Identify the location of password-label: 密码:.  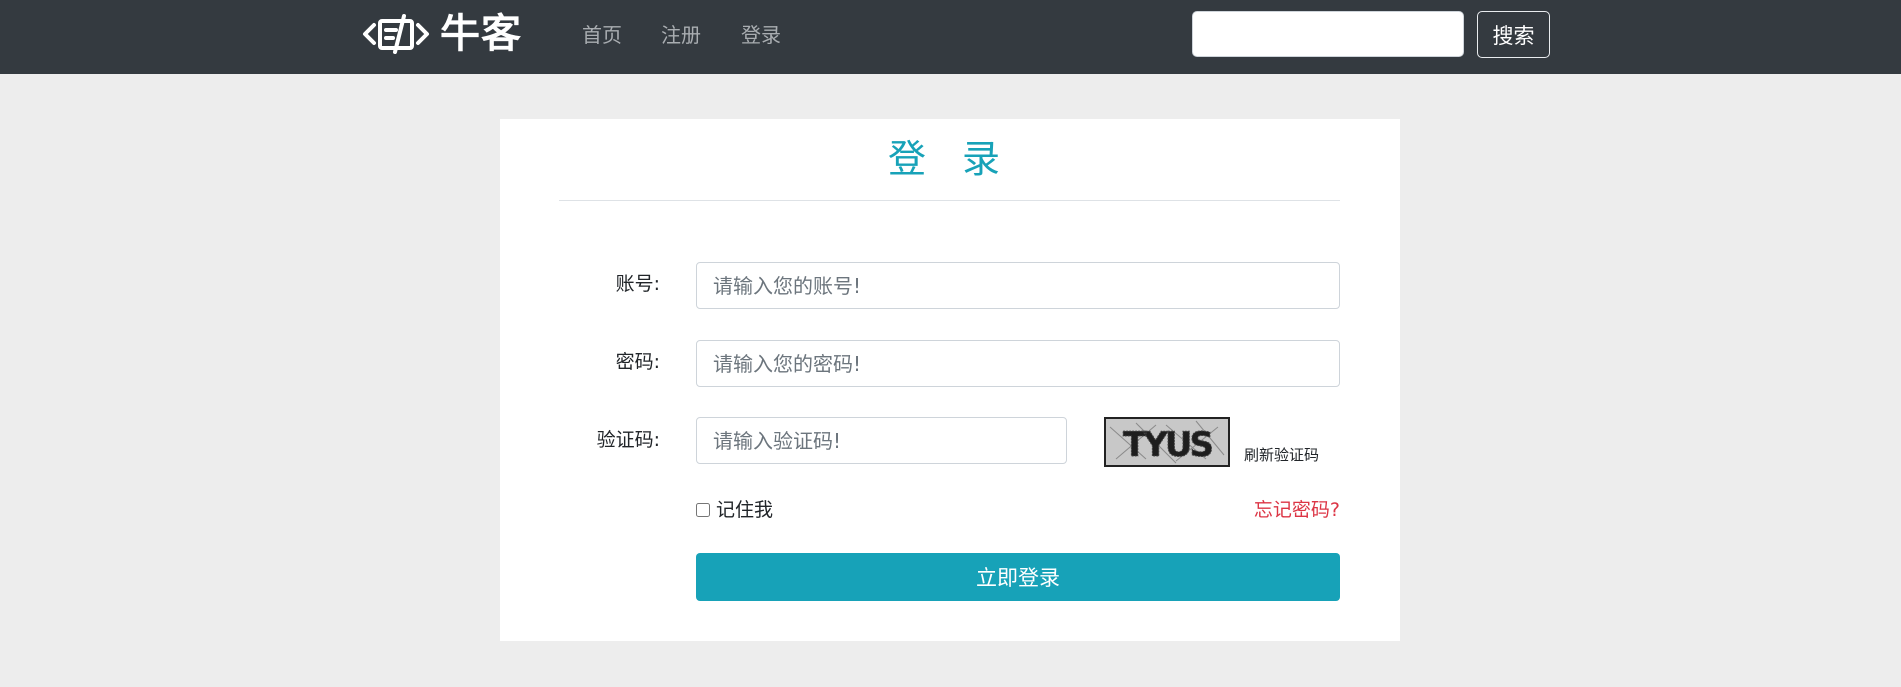
(637, 362).